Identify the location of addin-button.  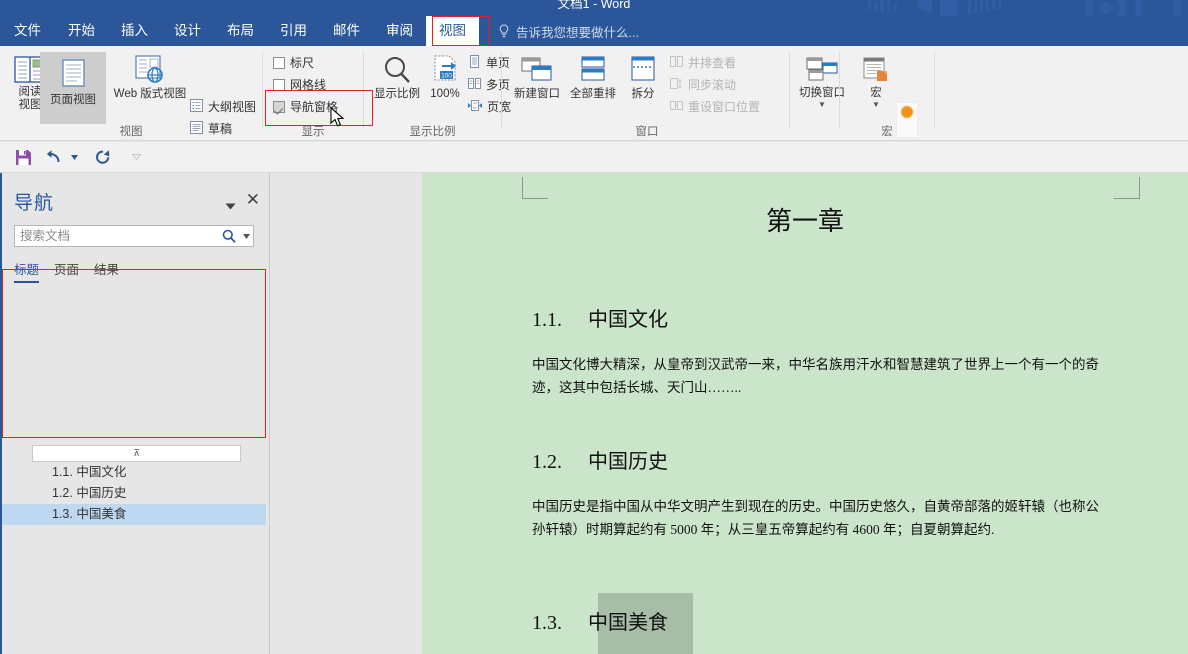
(907, 120).